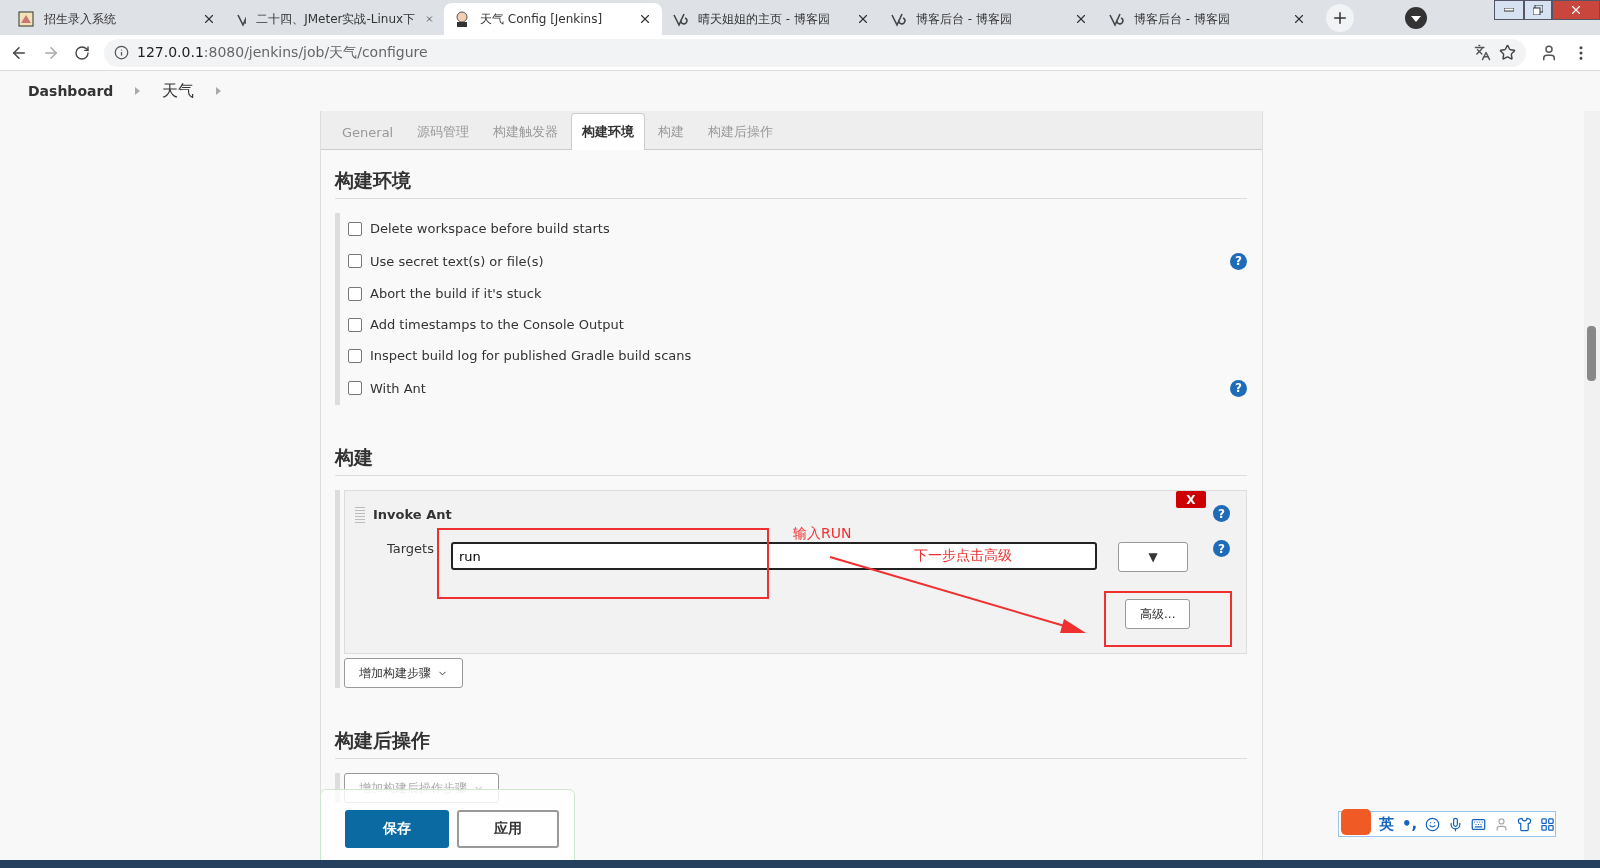  I want to click on annotation-note: 下一步点击高级, so click(963, 556).